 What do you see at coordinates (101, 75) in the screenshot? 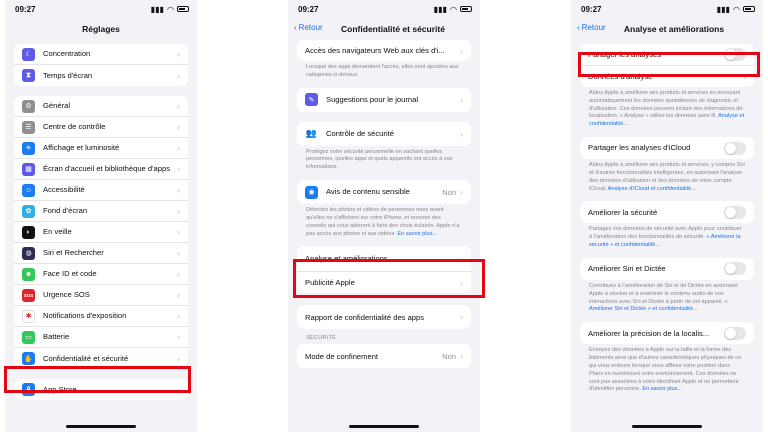
I see `settings-item-hourglass: ⧗ Temps d'écran ›` at bounding box center [101, 75].